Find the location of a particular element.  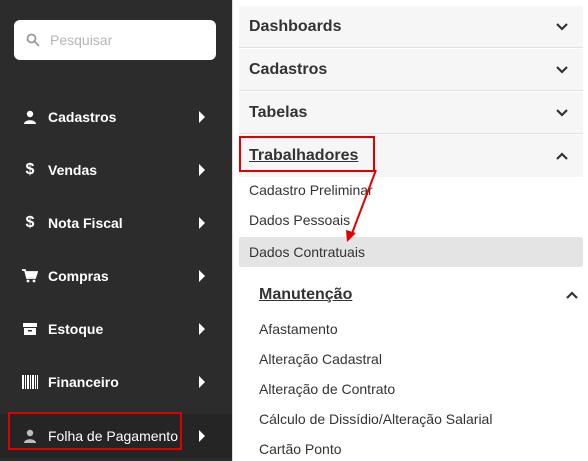

sidebar-item-label: Cadastros is located at coordinates (82, 117).